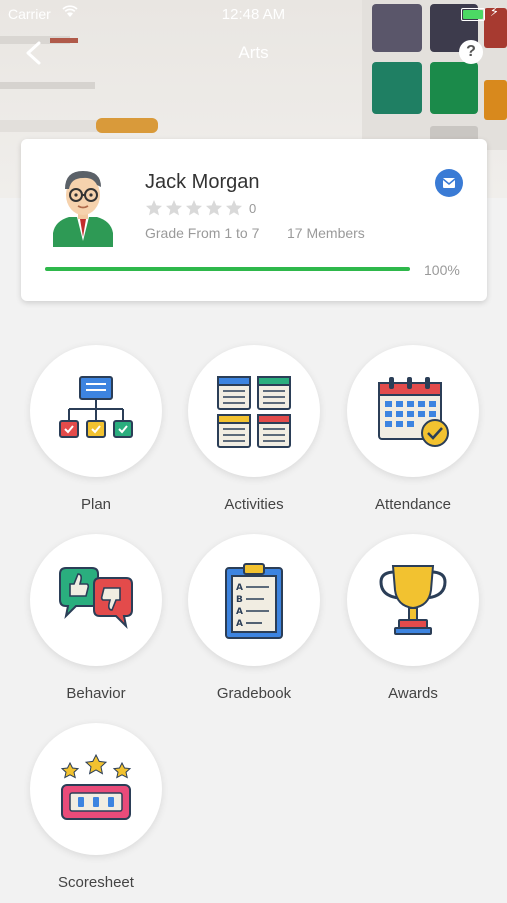  What do you see at coordinates (96, 786) in the screenshot?
I see `scoresheet-icon` at bounding box center [96, 786].